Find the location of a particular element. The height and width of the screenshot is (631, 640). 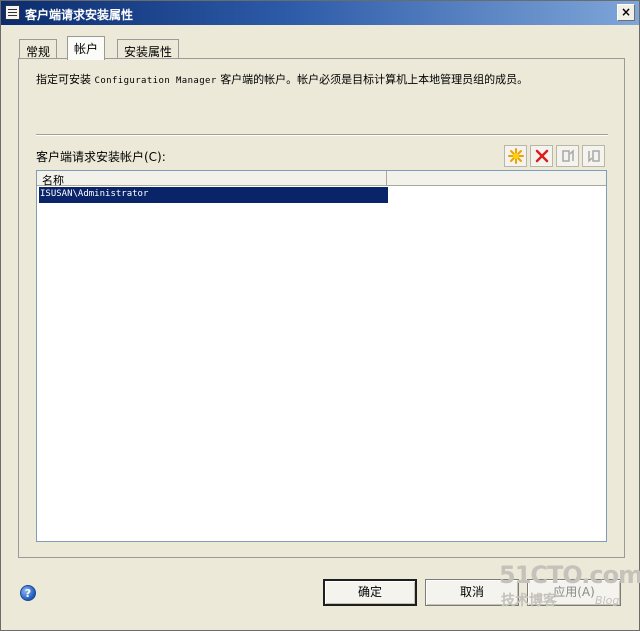

move-down-icon is located at coordinates (593, 156).